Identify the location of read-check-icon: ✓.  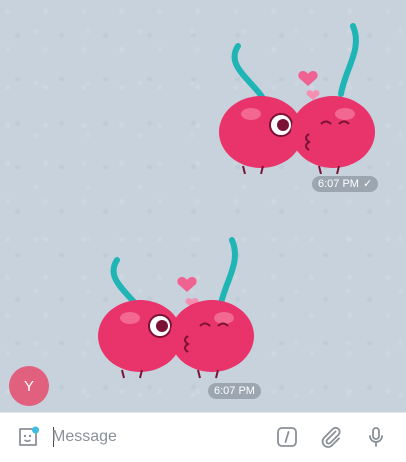
(367, 183).